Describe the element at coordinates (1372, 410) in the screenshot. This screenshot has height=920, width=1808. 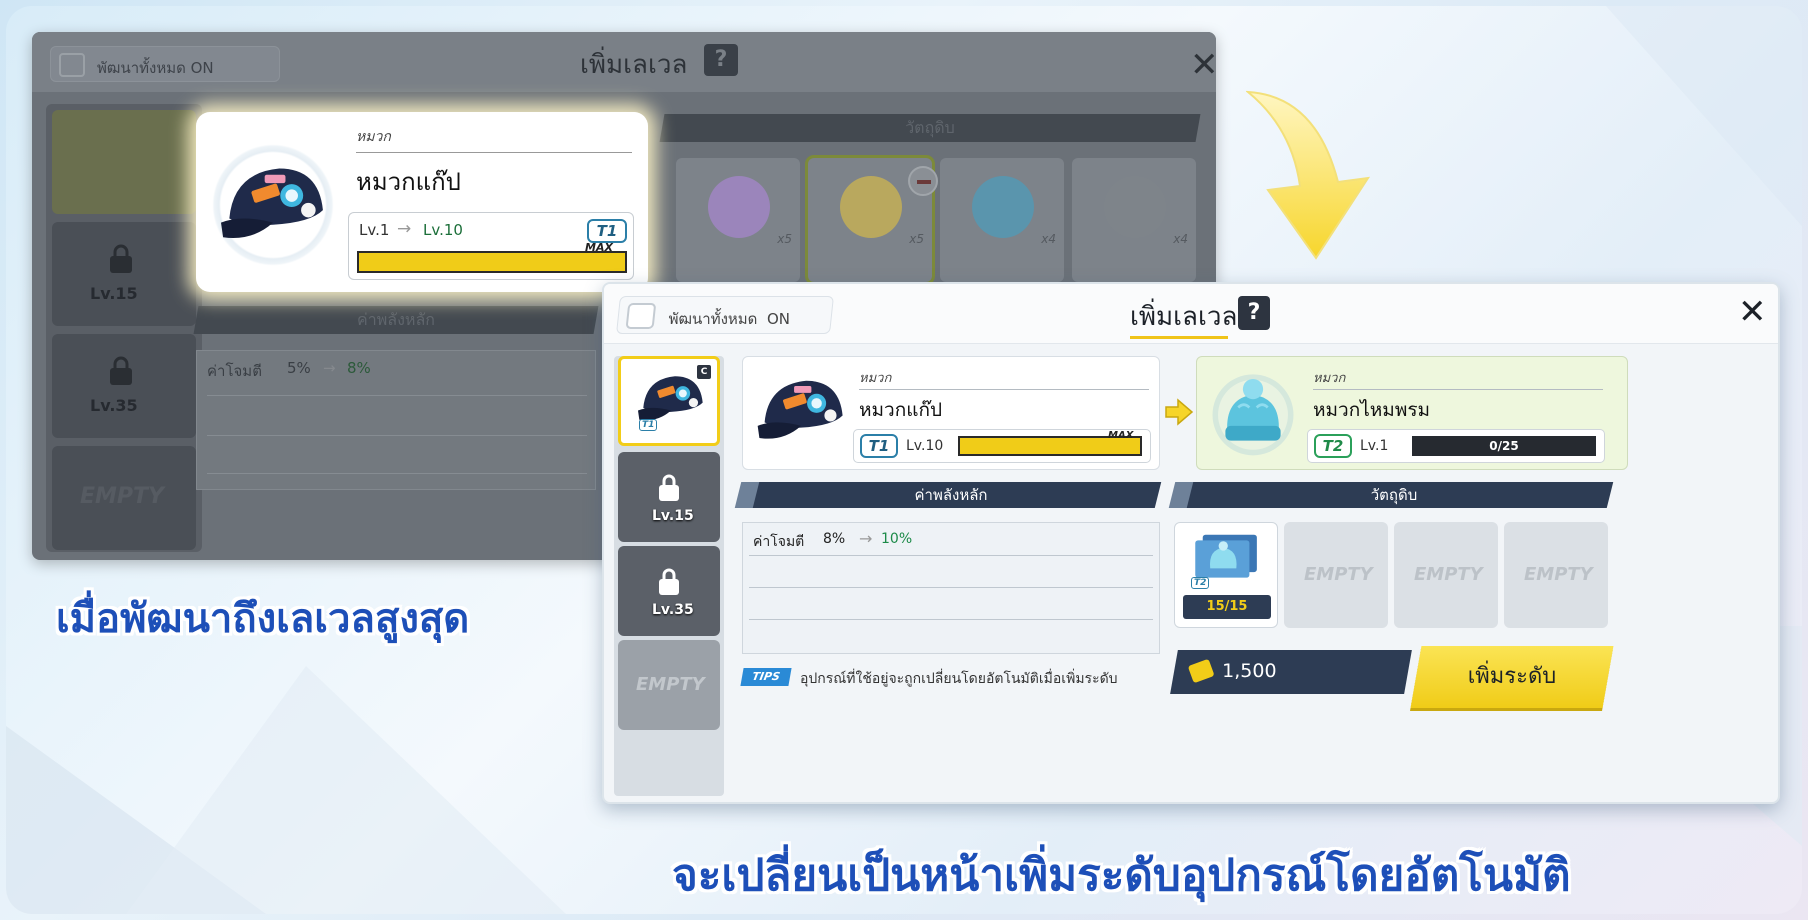
I see `item-name: หมวกไหมพรม` at that location.